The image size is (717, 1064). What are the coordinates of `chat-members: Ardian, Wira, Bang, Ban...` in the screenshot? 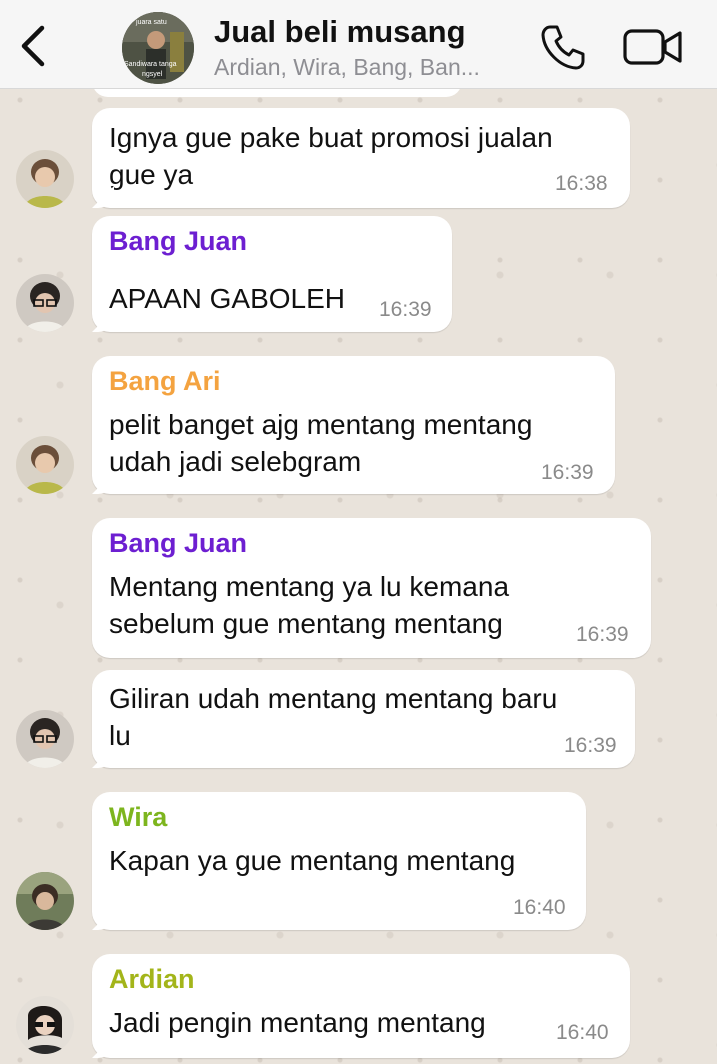 It's located at (374, 67).